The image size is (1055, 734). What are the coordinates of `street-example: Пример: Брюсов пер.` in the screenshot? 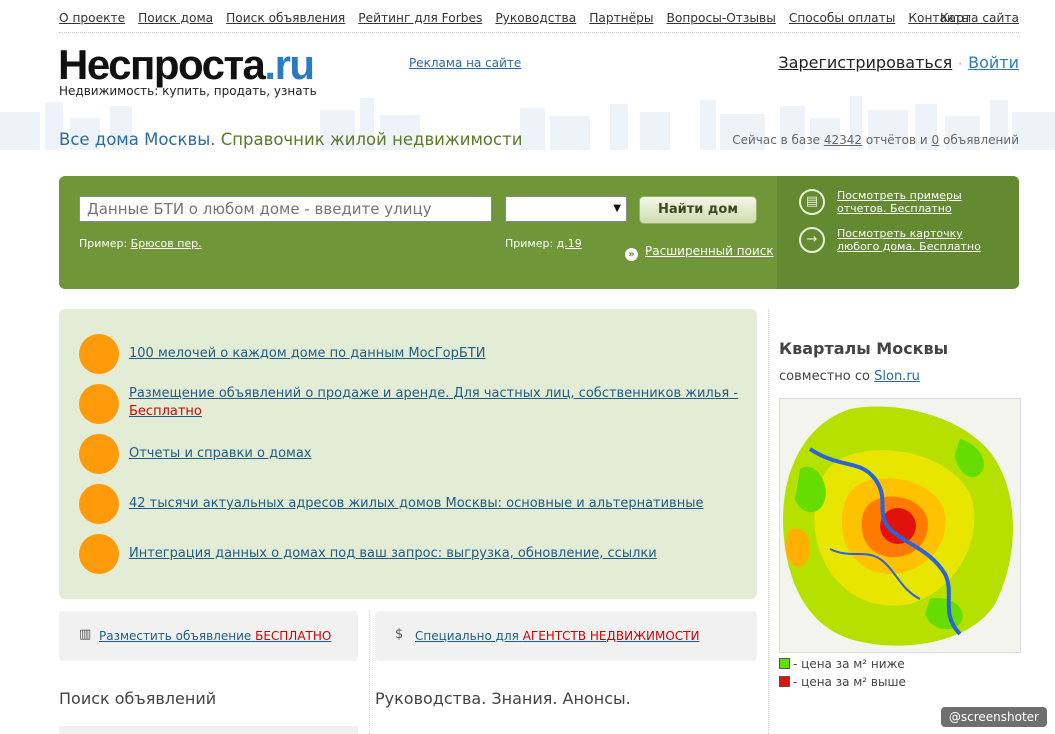 It's located at (140, 243).